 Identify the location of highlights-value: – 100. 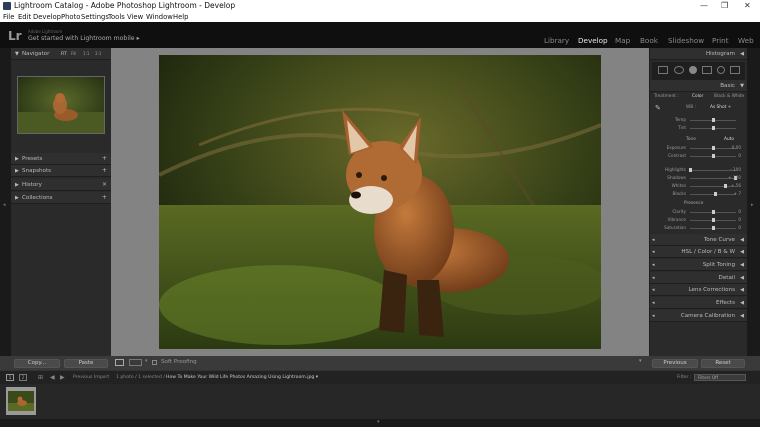
(734, 169).